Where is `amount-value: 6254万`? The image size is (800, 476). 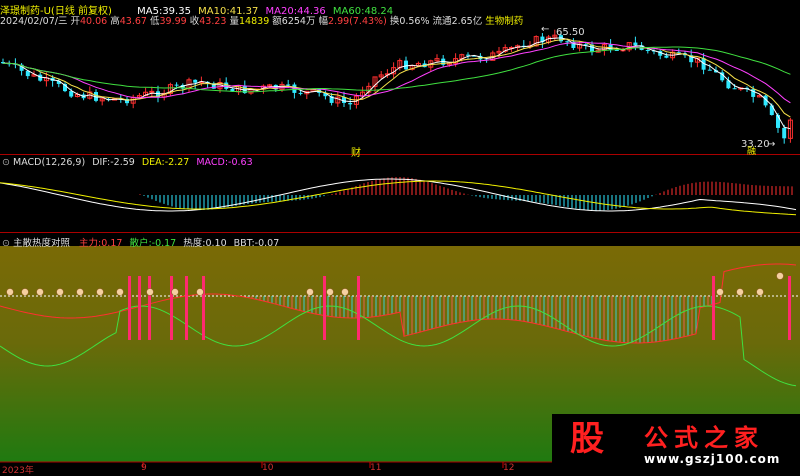
amount-value: 6254万 is located at coordinates (298, 21).